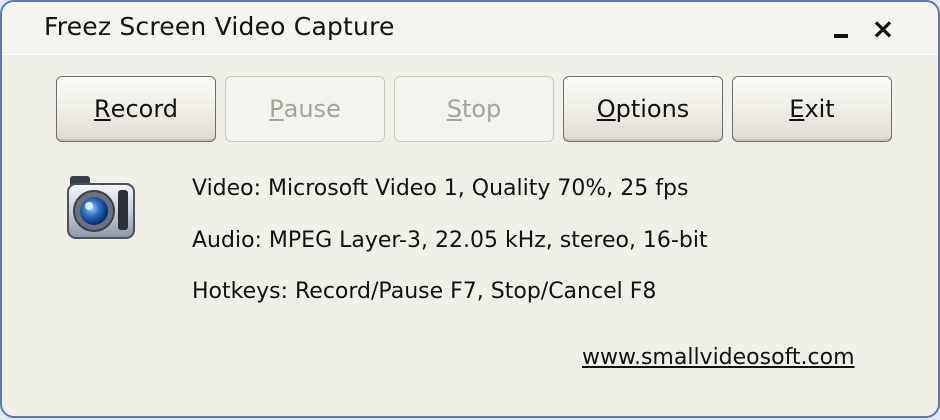 Image resolution: width=940 pixels, height=420 pixels. I want to click on stop-mnemonic: S, so click(454, 109).